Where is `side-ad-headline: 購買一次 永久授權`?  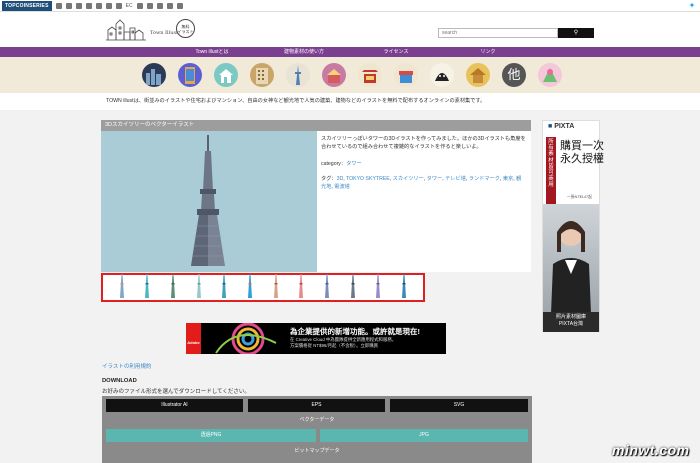
side-ad-headline: 購買一次 永久授權 is located at coordinates (582, 152).